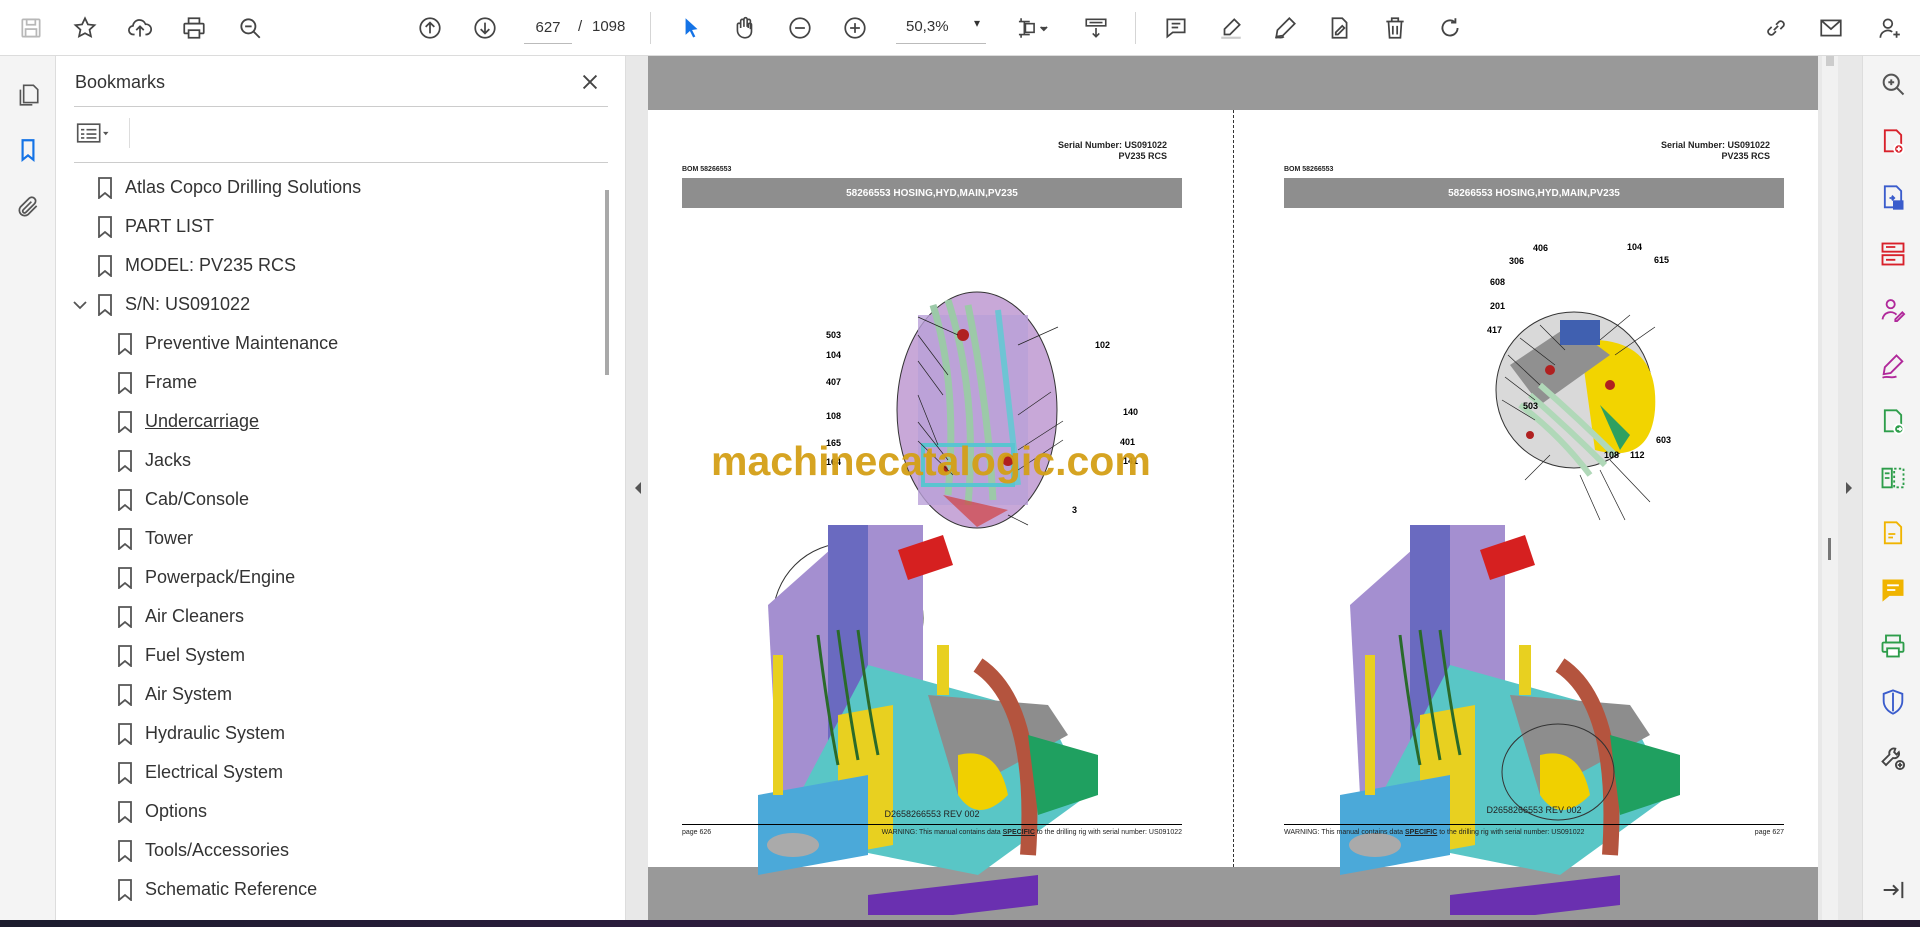 Image resolution: width=1920 pixels, height=927 pixels. Describe the element at coordinates (28, 95) in the screenshot. I see `page-thumbnails-icon` at that location.